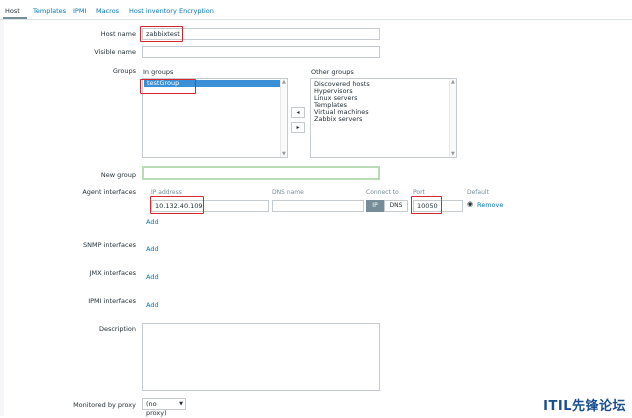 The width and height of the screenshot is (632, 418). I want to click on agent-interfaces-label: Agent interfaces, so click(109, 192).